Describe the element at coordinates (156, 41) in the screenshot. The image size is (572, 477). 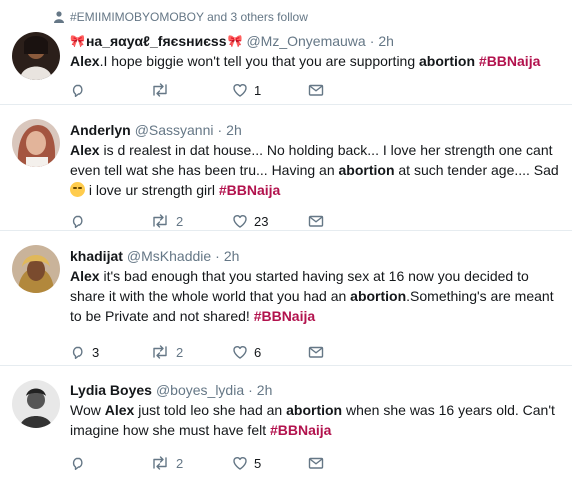
I see `author-name: на_яαуαℓ_fяєѕниєѕѕ` at that location.